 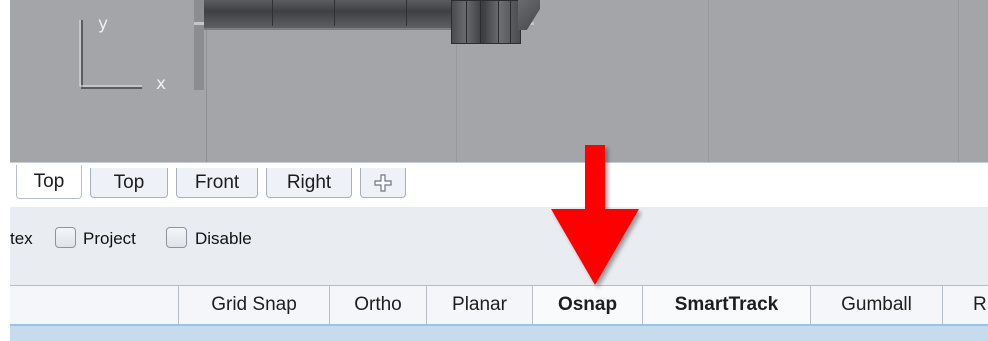 What do you see at coordinates (499, 332) in the screenshot?
I see `window-bottom-edge` at bounding box center [499, 332].